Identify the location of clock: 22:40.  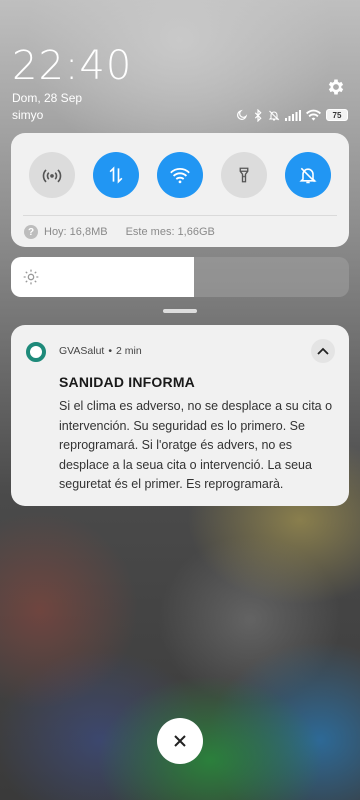
(72, 66).